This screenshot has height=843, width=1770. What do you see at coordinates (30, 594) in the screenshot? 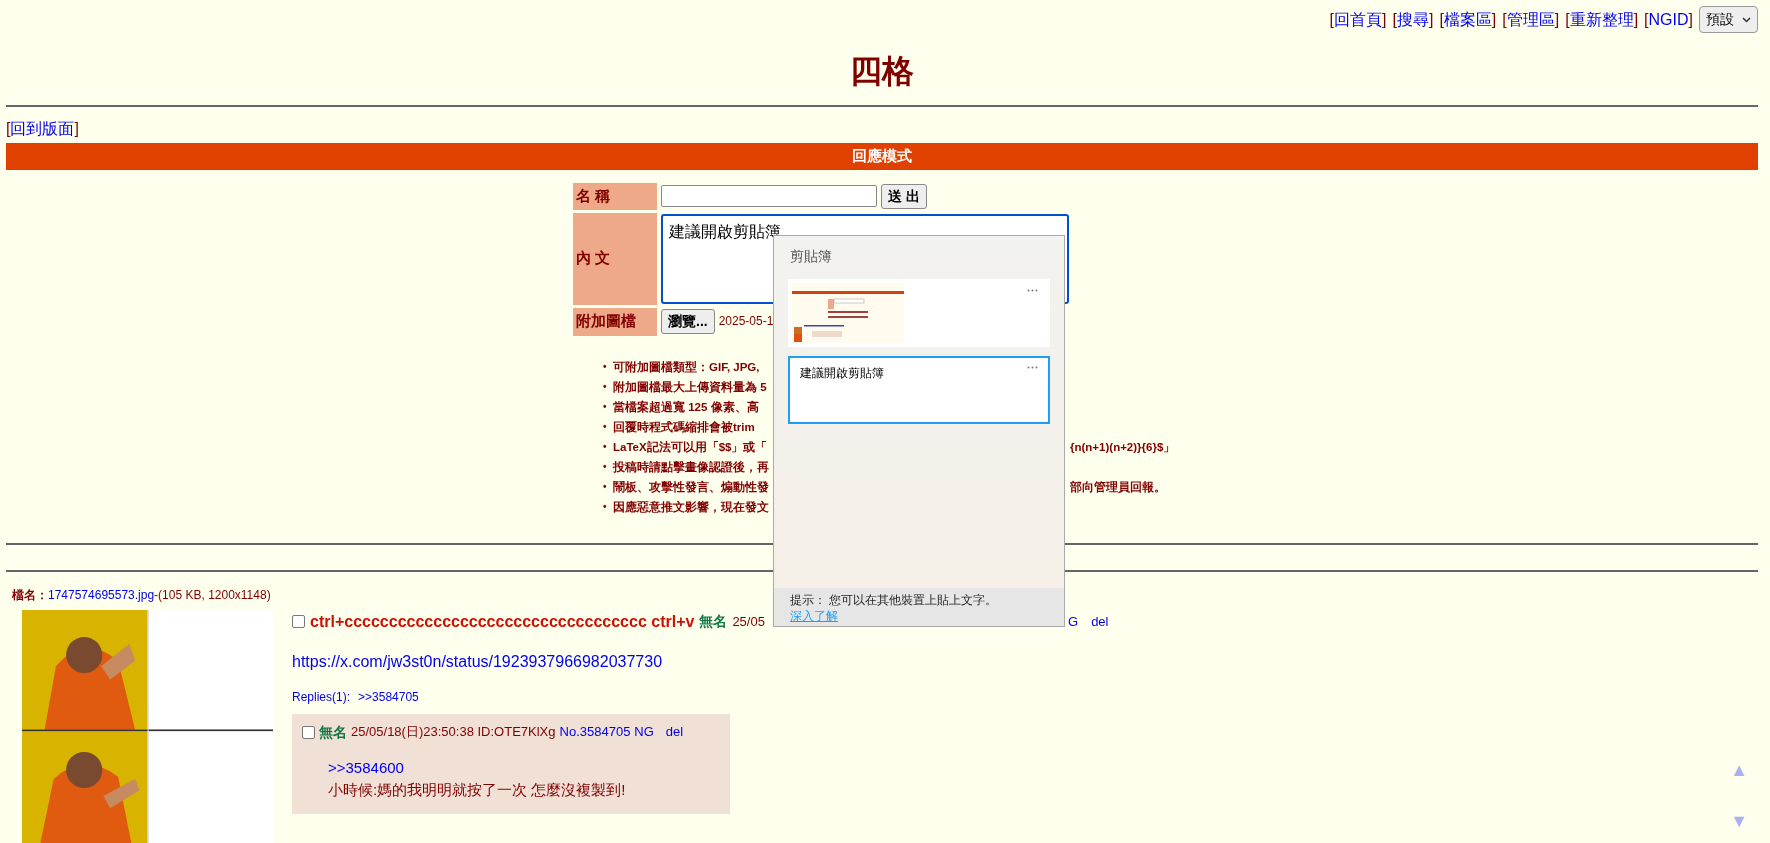
I see `file-label: 檔名：` at bounding box center [30, 594].